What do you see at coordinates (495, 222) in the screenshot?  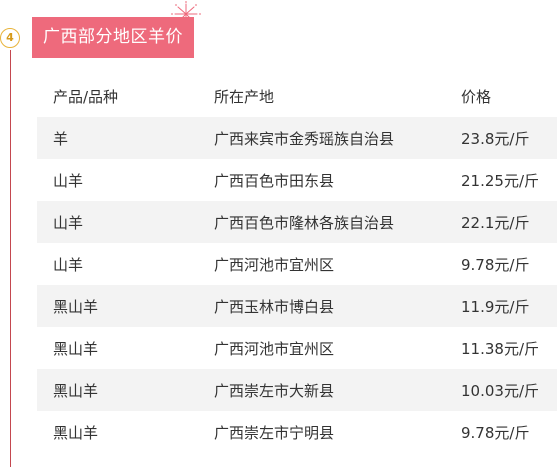 I see `cell-price: 22.1元/斤` at bounding box center [495, 222].